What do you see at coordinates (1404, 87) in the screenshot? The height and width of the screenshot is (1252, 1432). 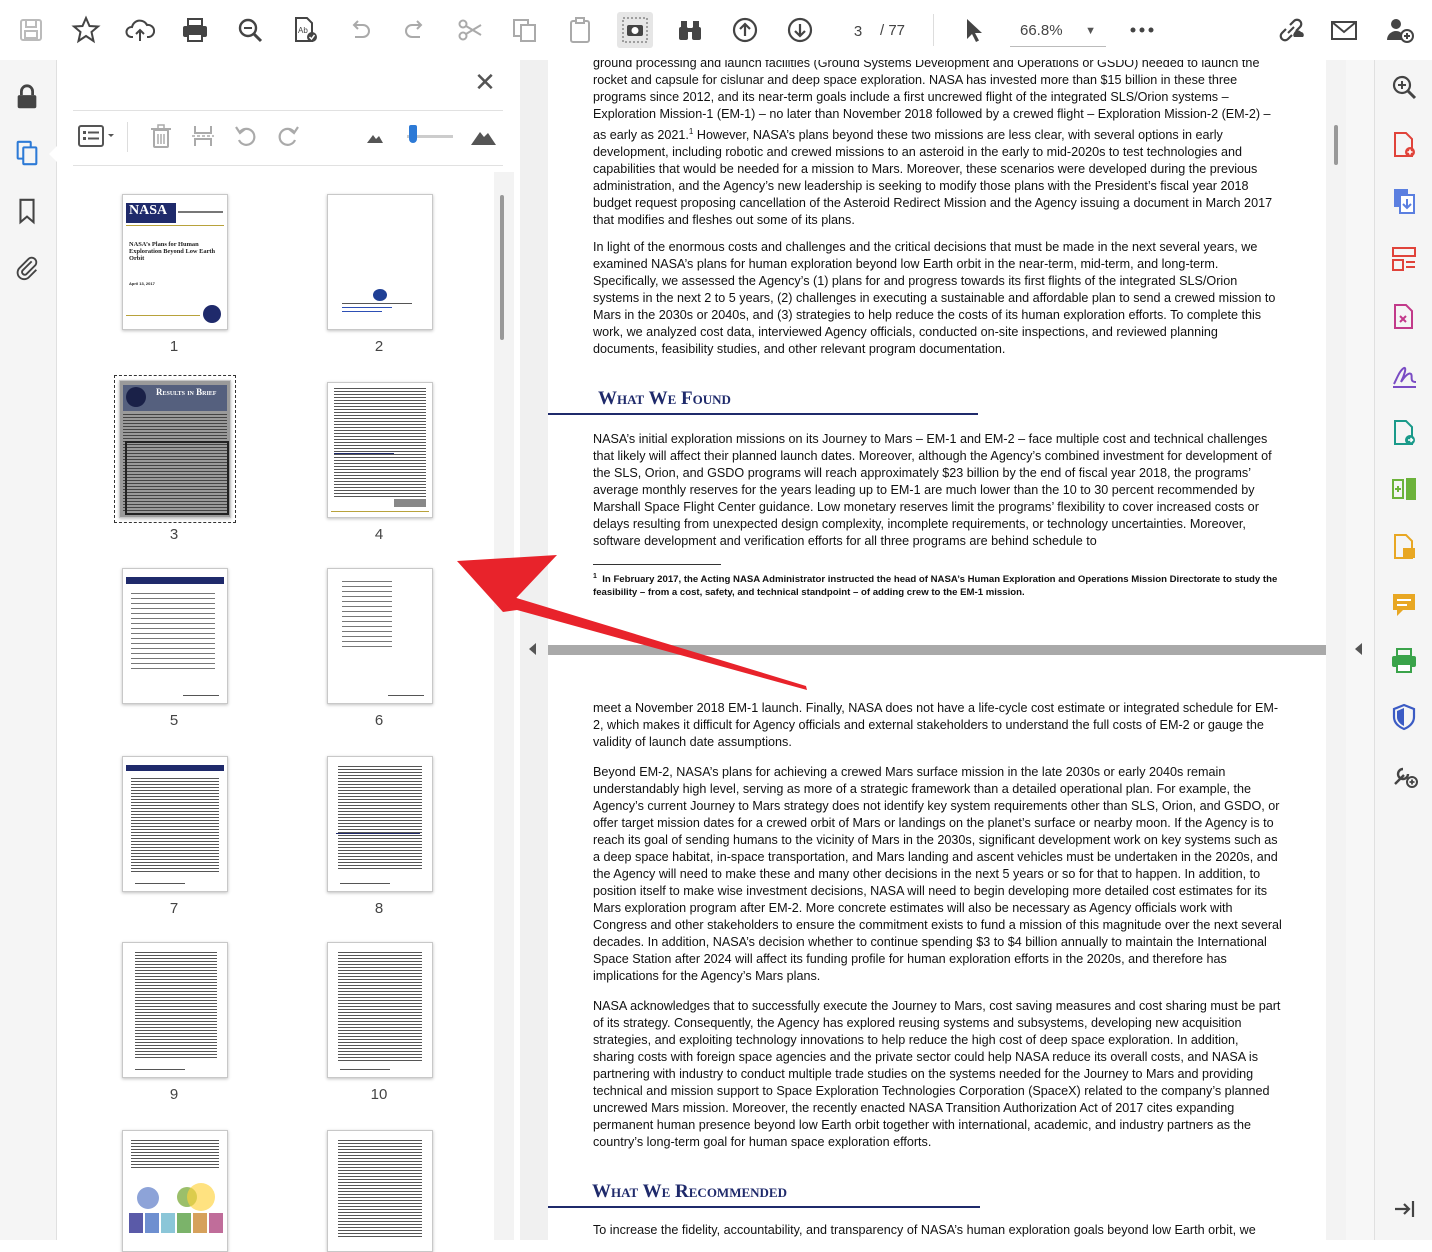 I see `zoom-tool-icon` at bounding box center [1404, 87].